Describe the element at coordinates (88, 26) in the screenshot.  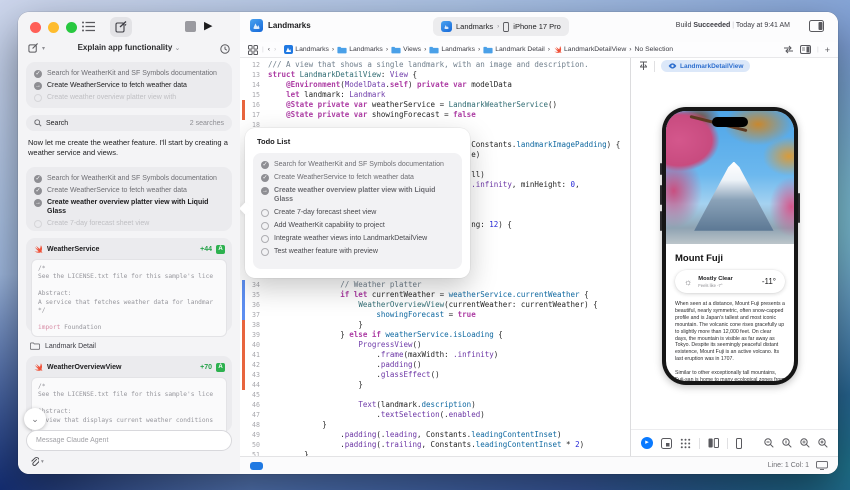
I see `conversation-list-icon` at that location.